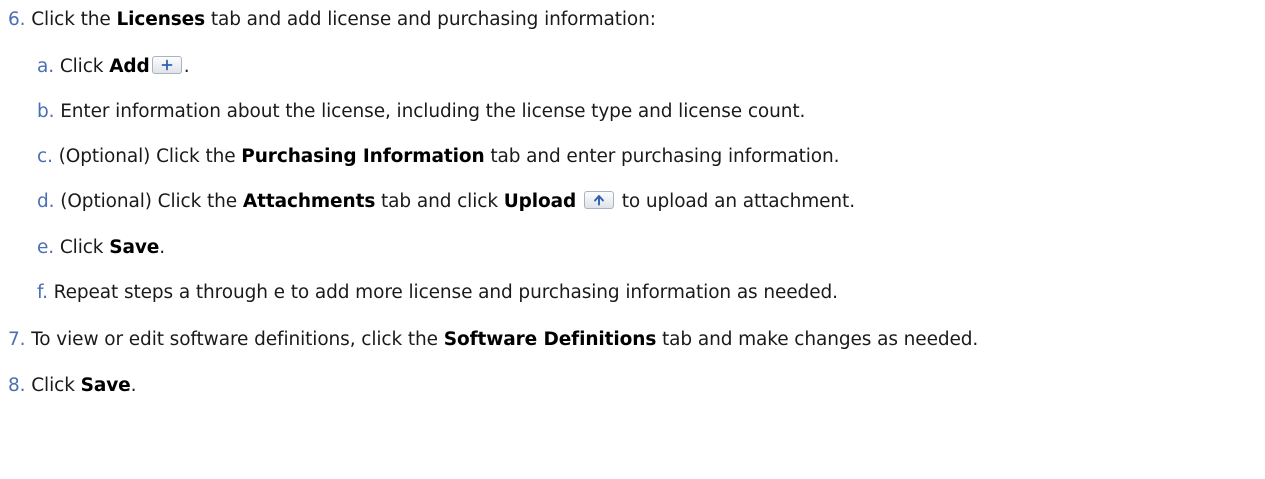 The image size is (1265, 479). Describe the element at coordinates (161, 19) in the screenshot. I see `ui-term-licenses: Licenses` at that location.